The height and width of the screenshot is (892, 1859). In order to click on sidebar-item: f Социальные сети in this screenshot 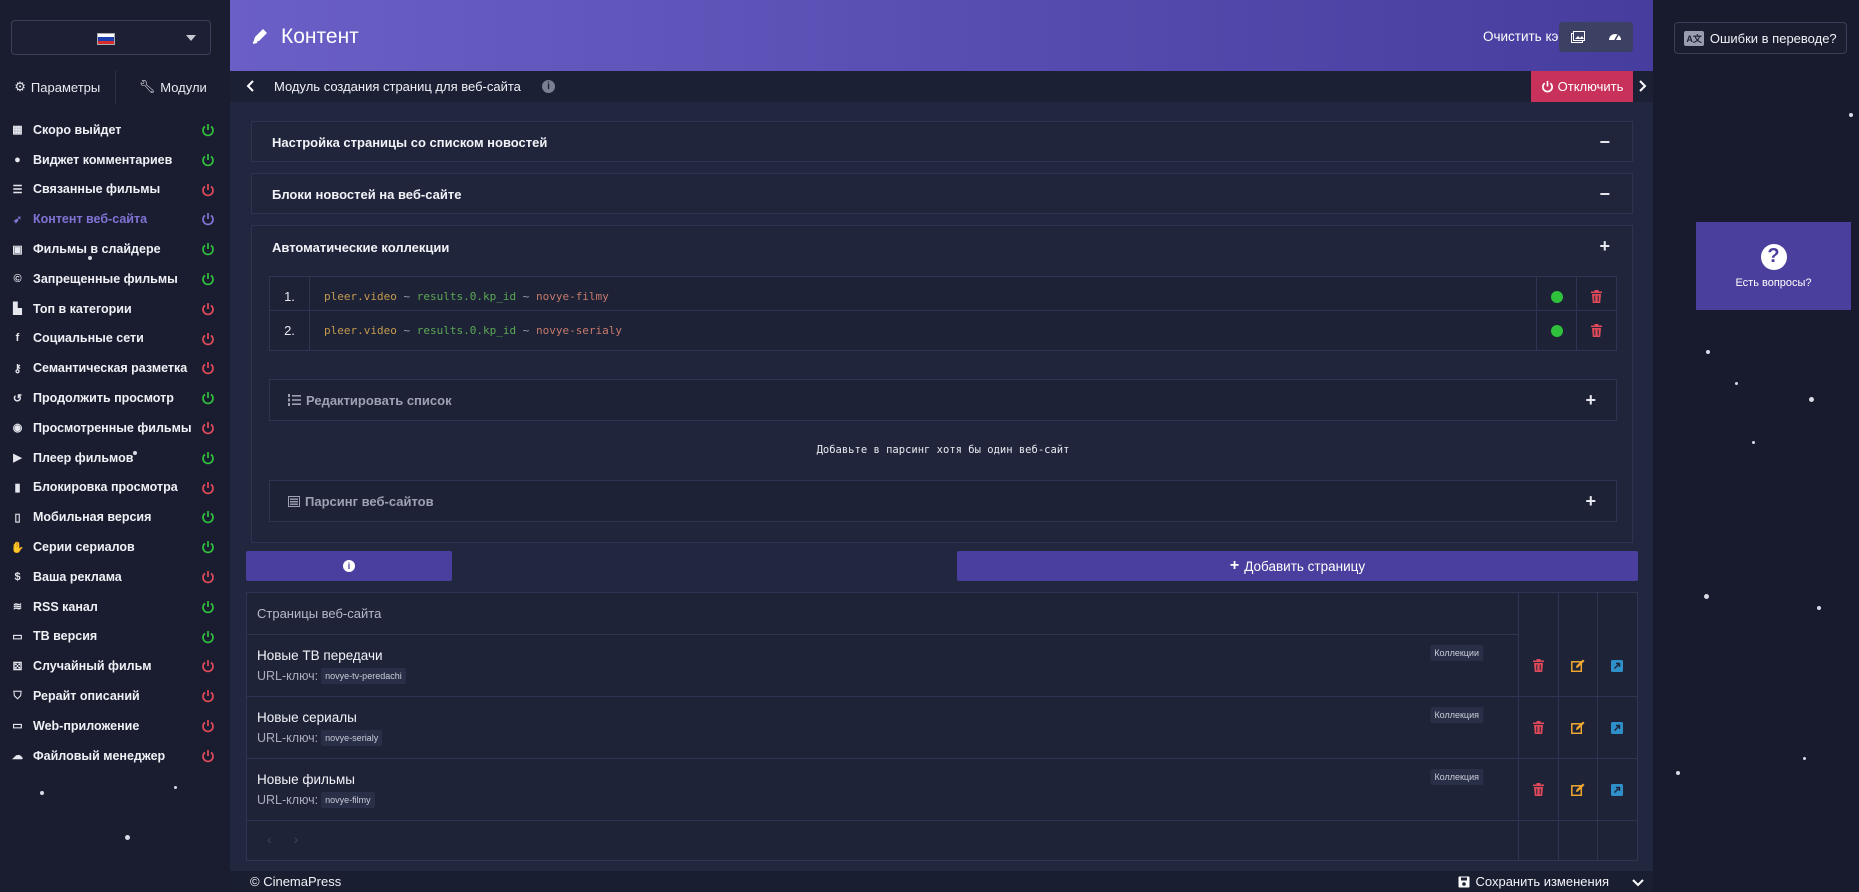, I will do `click(115, 339)`.